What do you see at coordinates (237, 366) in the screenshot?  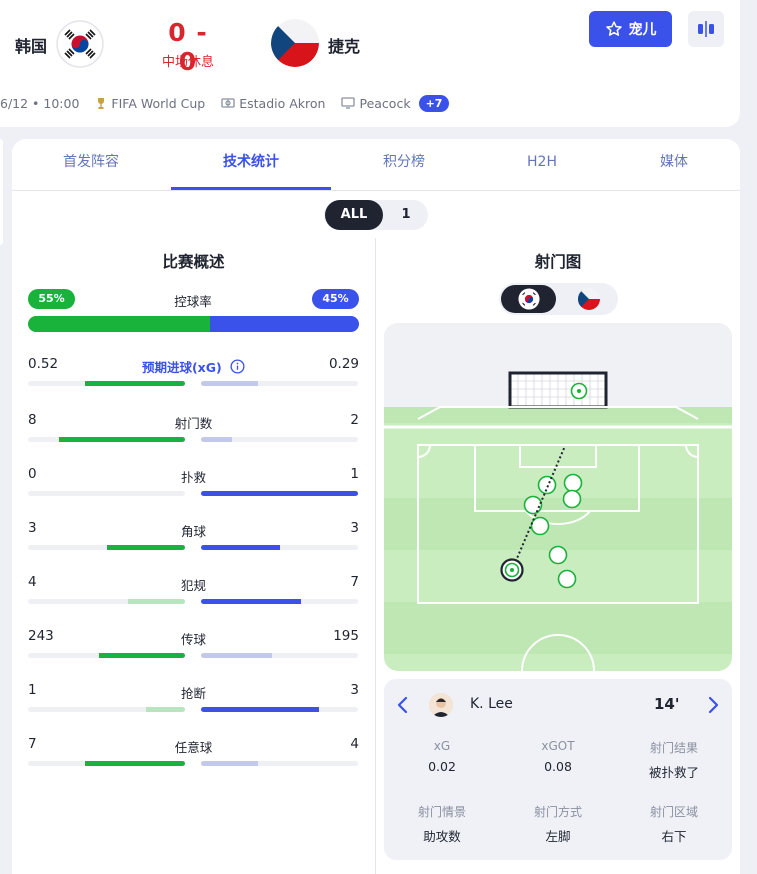 I see `info-icon` at bounding box center [237, 366].